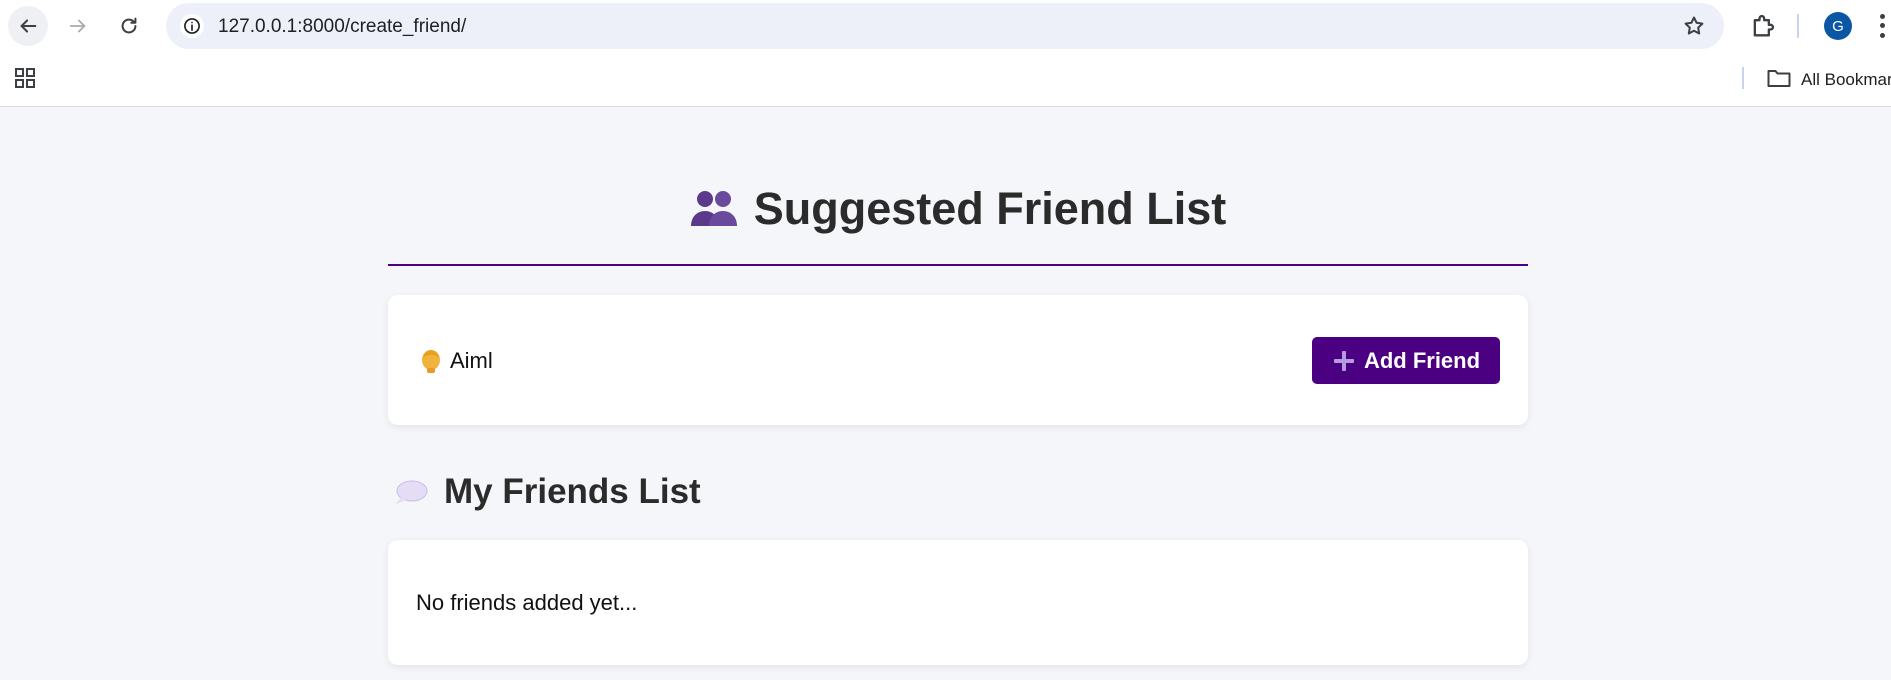 The image size is (1891, 680). What do you see at coordinates (1779, 78) in the screenshot?
I see `folder-icon` at bounding box center [1779, 78].